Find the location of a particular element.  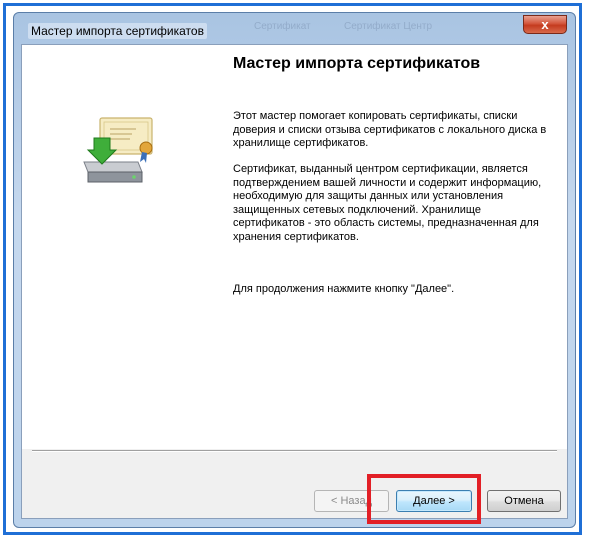

close-icon: x is located at coordinates (545, 24).